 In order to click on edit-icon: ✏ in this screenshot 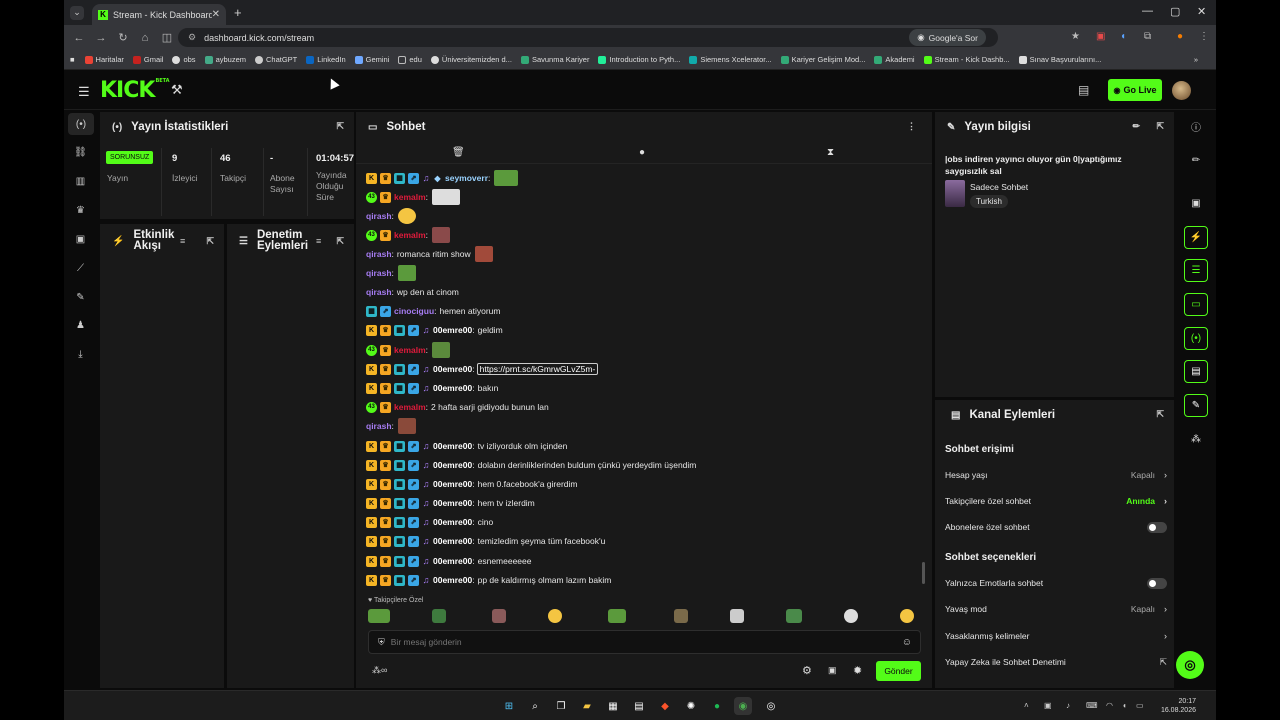, I will do `click(1196, 160)`.